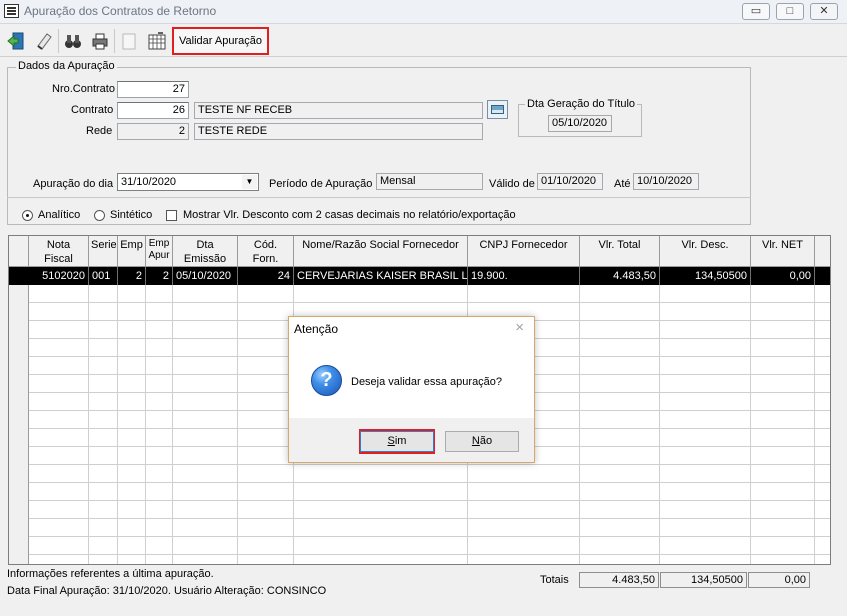 The image size is (847, 616). Describe the element at coordinates (779, 580) in the screenshot. I see `total-net-field: 0,00` at that location.